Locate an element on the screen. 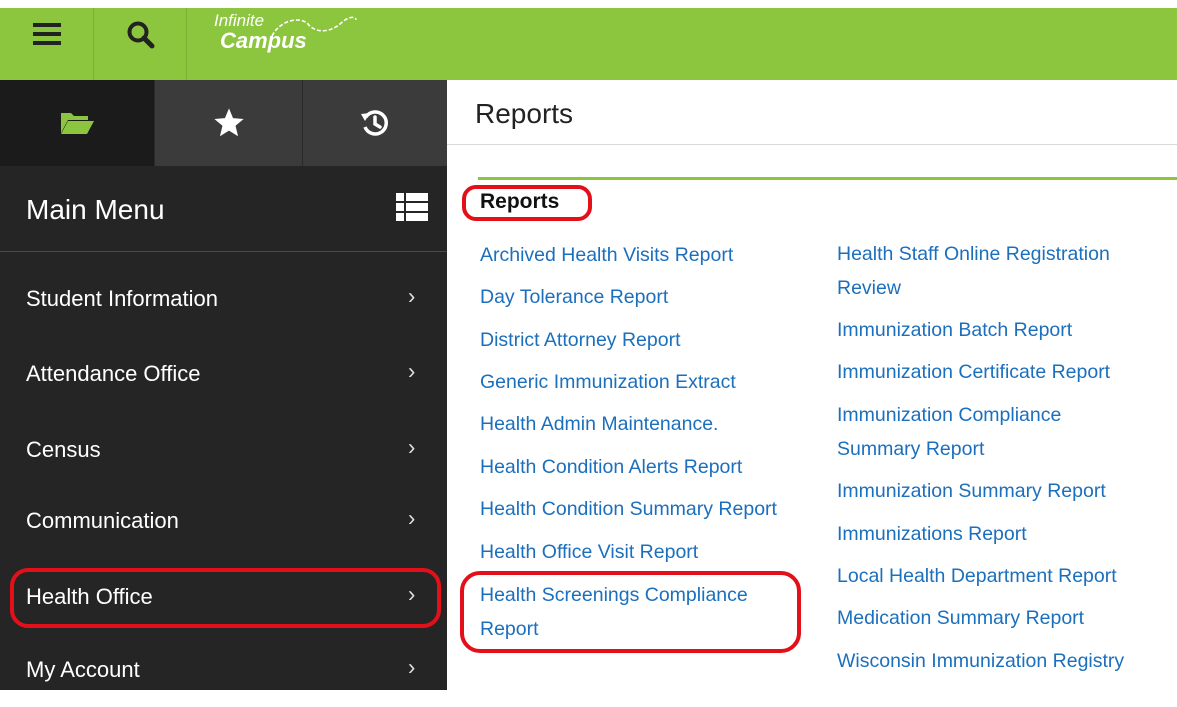 The image size is (1177, 707). tab-history is located at coordinates (374, 123).